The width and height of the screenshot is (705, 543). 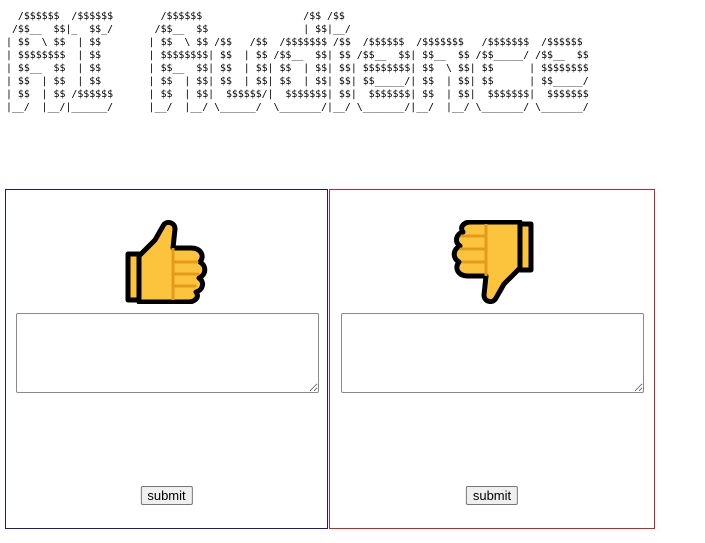 I want to click on dislike-submit-button: submit, so click(x=492, y=495).